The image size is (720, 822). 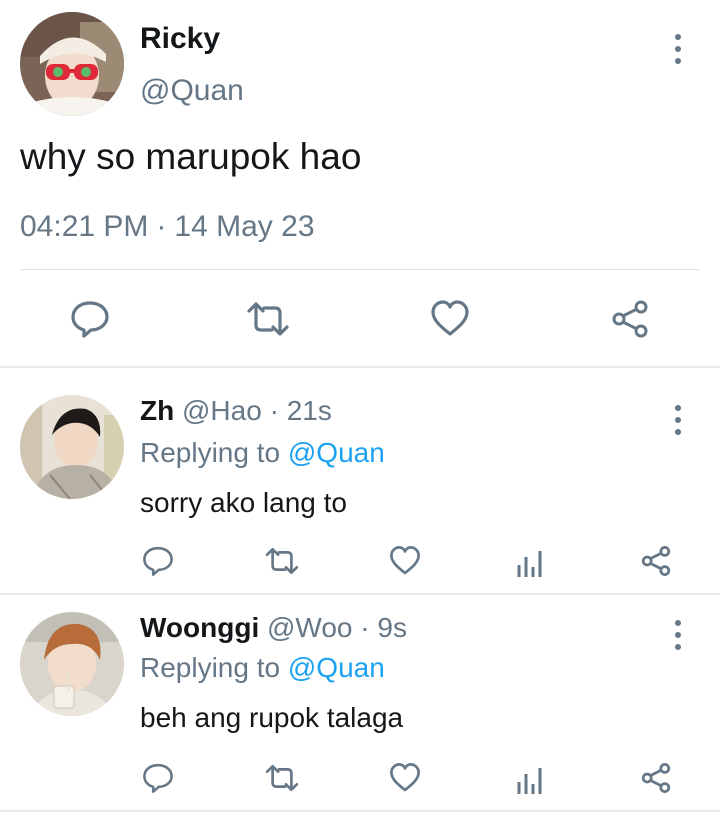 I want to click on reply-time: 21s, so click(x=309, y=410).